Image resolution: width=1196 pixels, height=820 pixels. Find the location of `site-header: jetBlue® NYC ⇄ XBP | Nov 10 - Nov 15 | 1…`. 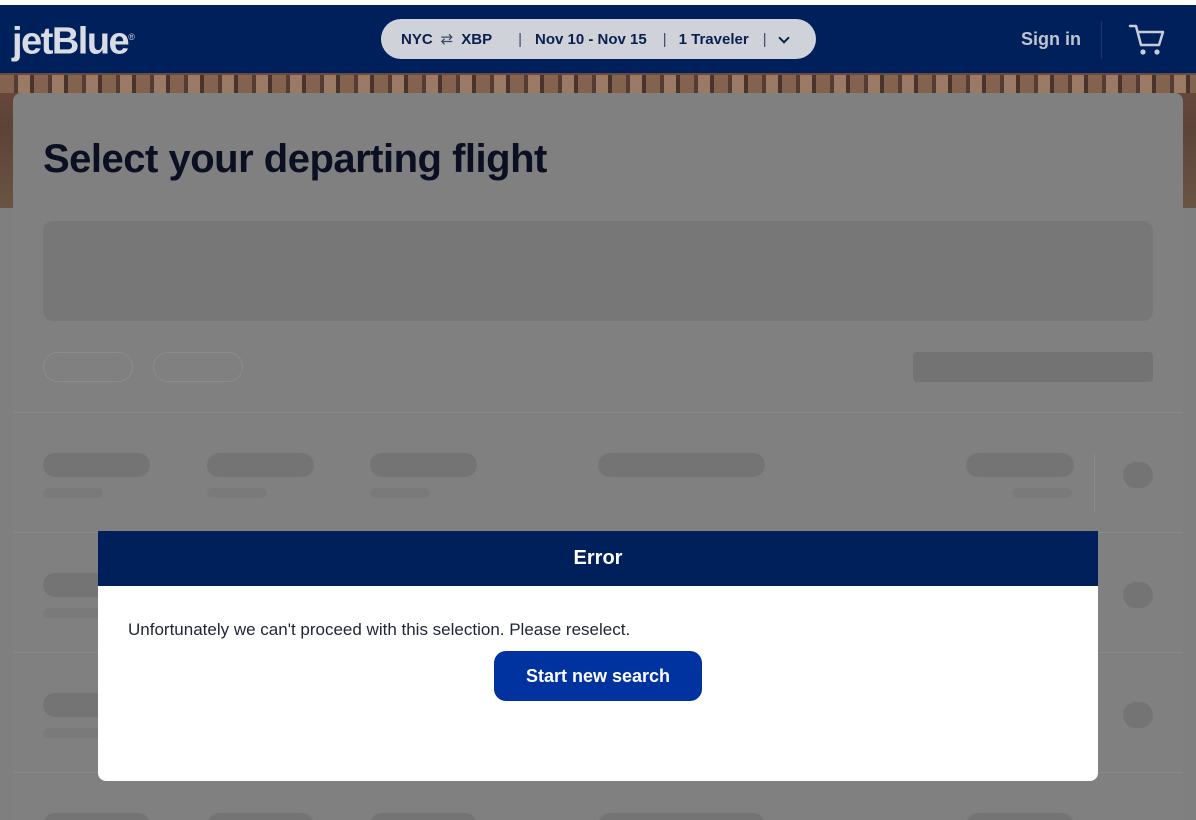

site-header: jetBlue® NYC ⇄ XBP | Nov 10 - Nov 15 | 1… is located at coordinates (598, 39).